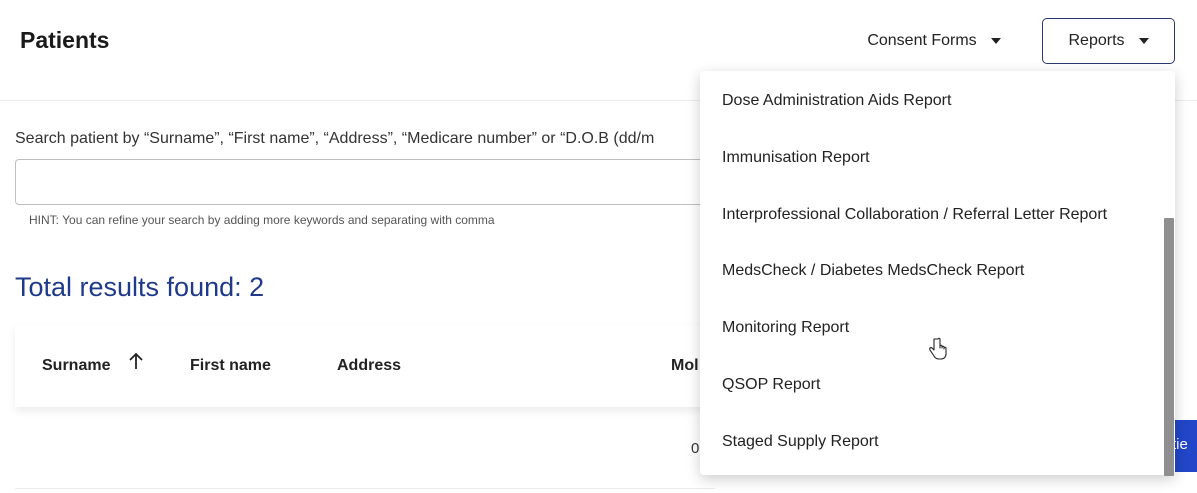  Describe the element at coordinates (873, 276) in the screenshot. I see `menu-item-medscheck-report: MedsCheck / Diabetes MedsCheck Report` at that location.